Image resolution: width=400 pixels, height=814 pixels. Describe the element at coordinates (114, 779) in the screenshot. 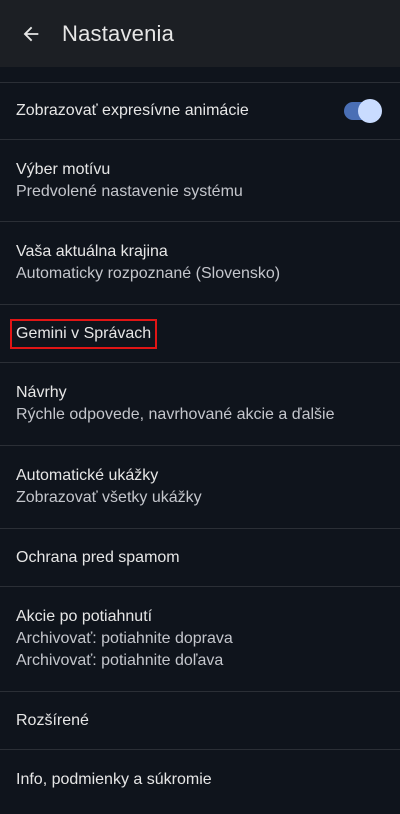

I see `setting-label: Info, podmienky a súkromie` at that location.